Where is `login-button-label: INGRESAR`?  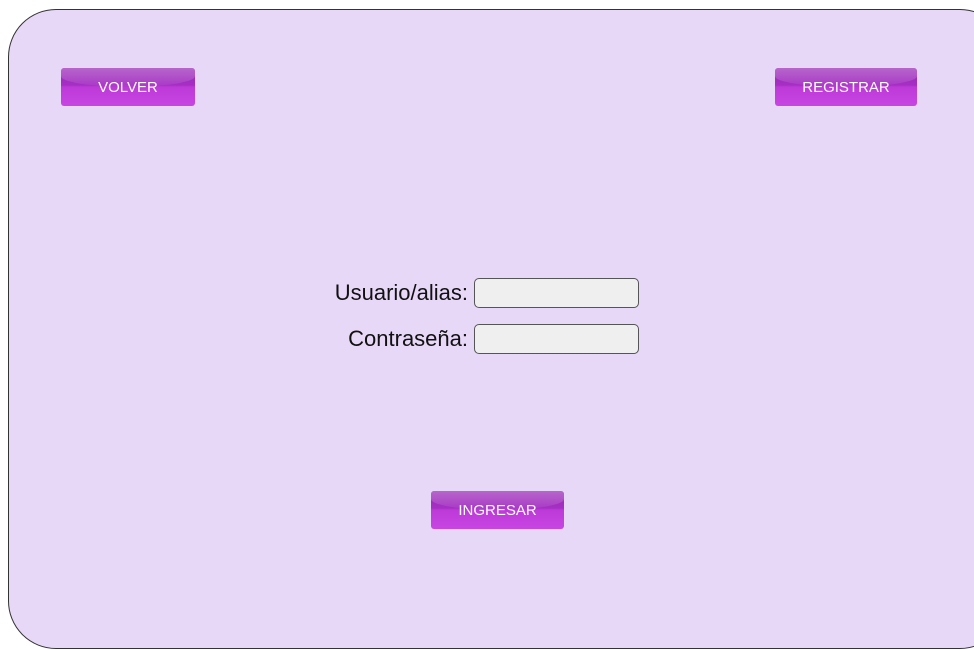
login-button-label: INGRESAR is located at coordinates (497, 510).